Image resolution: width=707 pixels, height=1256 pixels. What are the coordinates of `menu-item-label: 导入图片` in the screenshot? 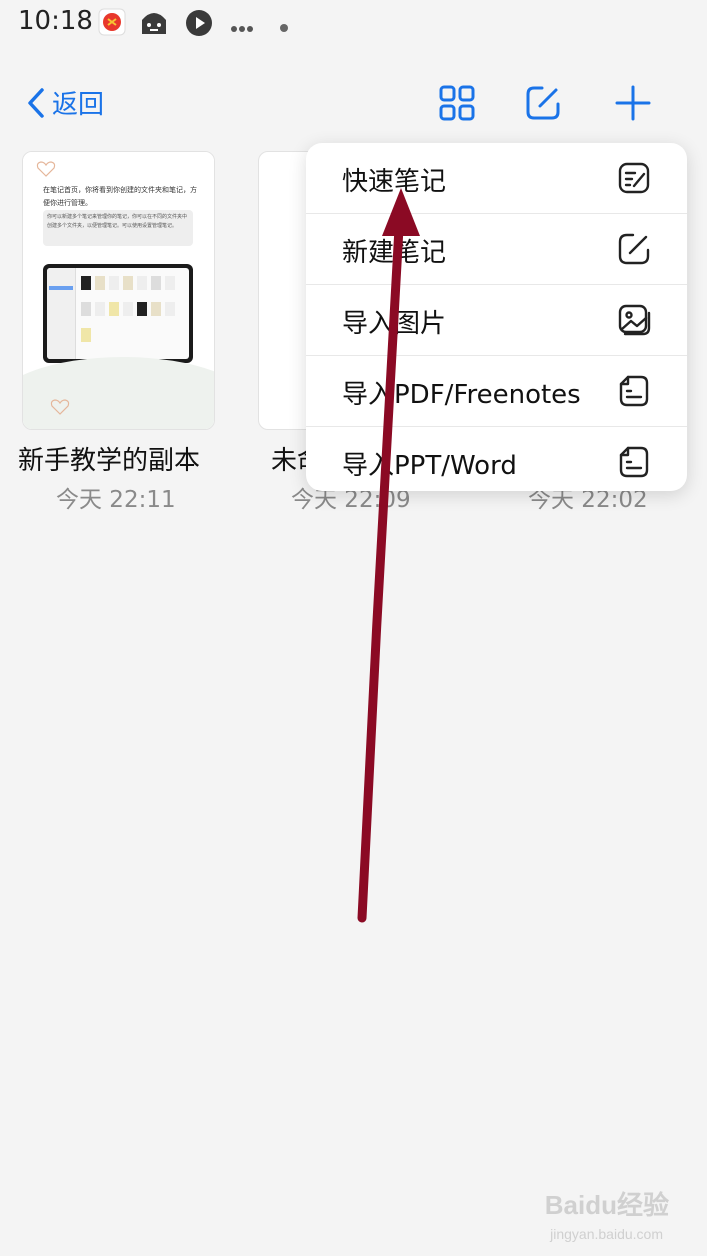 It's located at (394, 324).